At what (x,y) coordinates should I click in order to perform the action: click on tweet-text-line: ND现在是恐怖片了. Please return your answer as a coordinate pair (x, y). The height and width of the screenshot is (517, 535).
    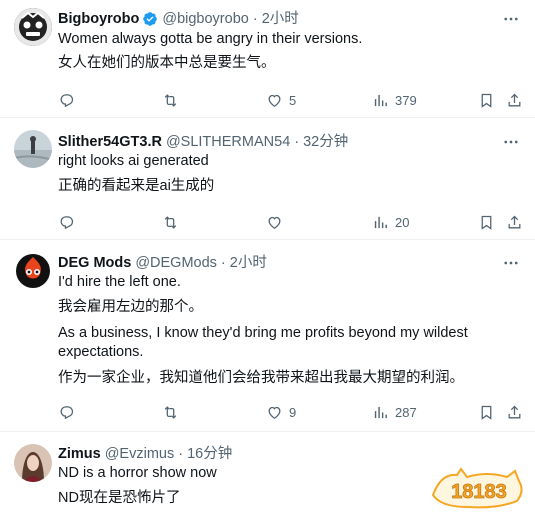
    Looking at the image, I should click on (119, 498).